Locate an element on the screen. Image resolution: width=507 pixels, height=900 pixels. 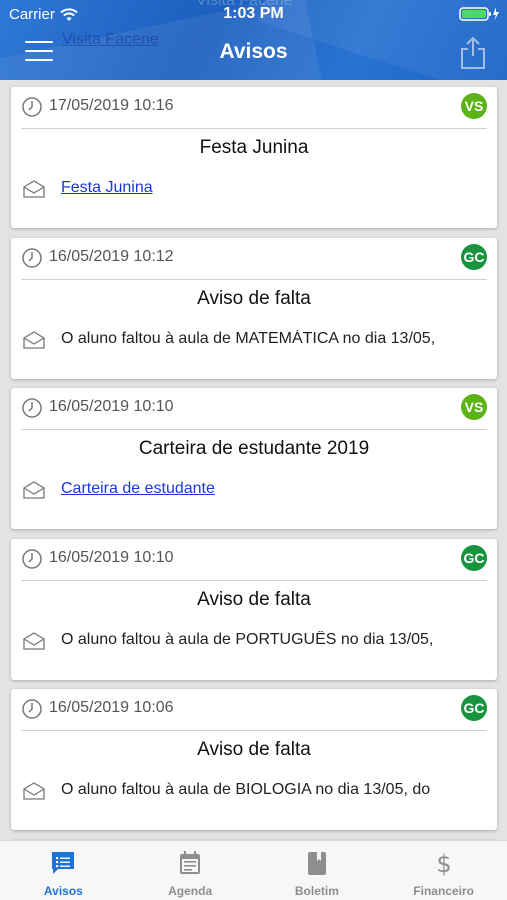
page-title: Avisos is located at coordinates (253, 51).